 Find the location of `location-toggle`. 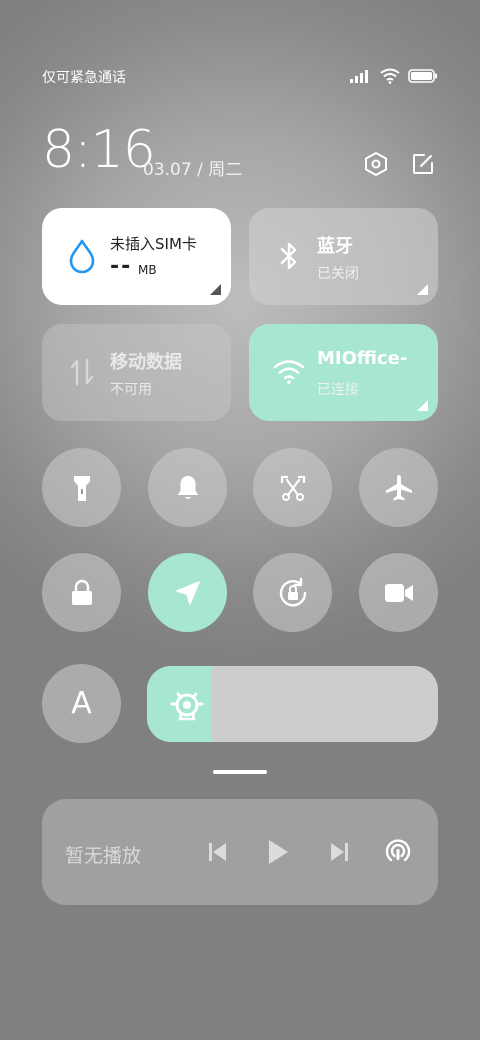

location-toggle is located at coordinates (187, 592).